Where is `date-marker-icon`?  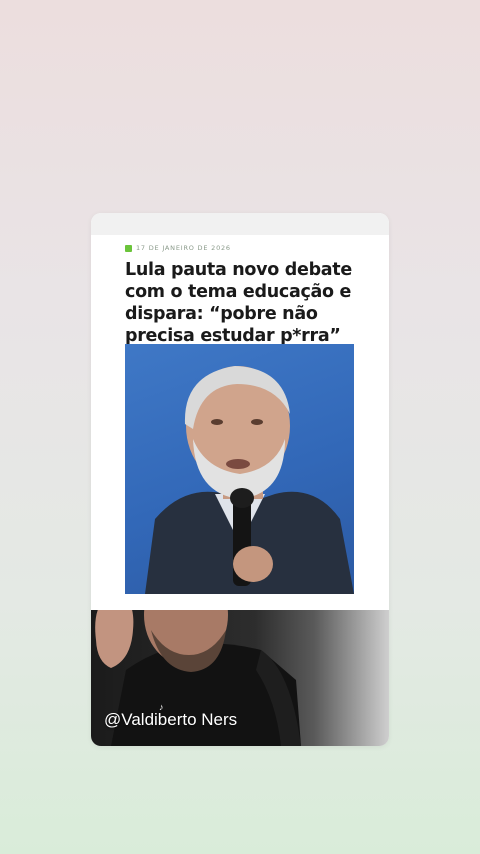 date-marker-icon is located at coordinates (128, 248).